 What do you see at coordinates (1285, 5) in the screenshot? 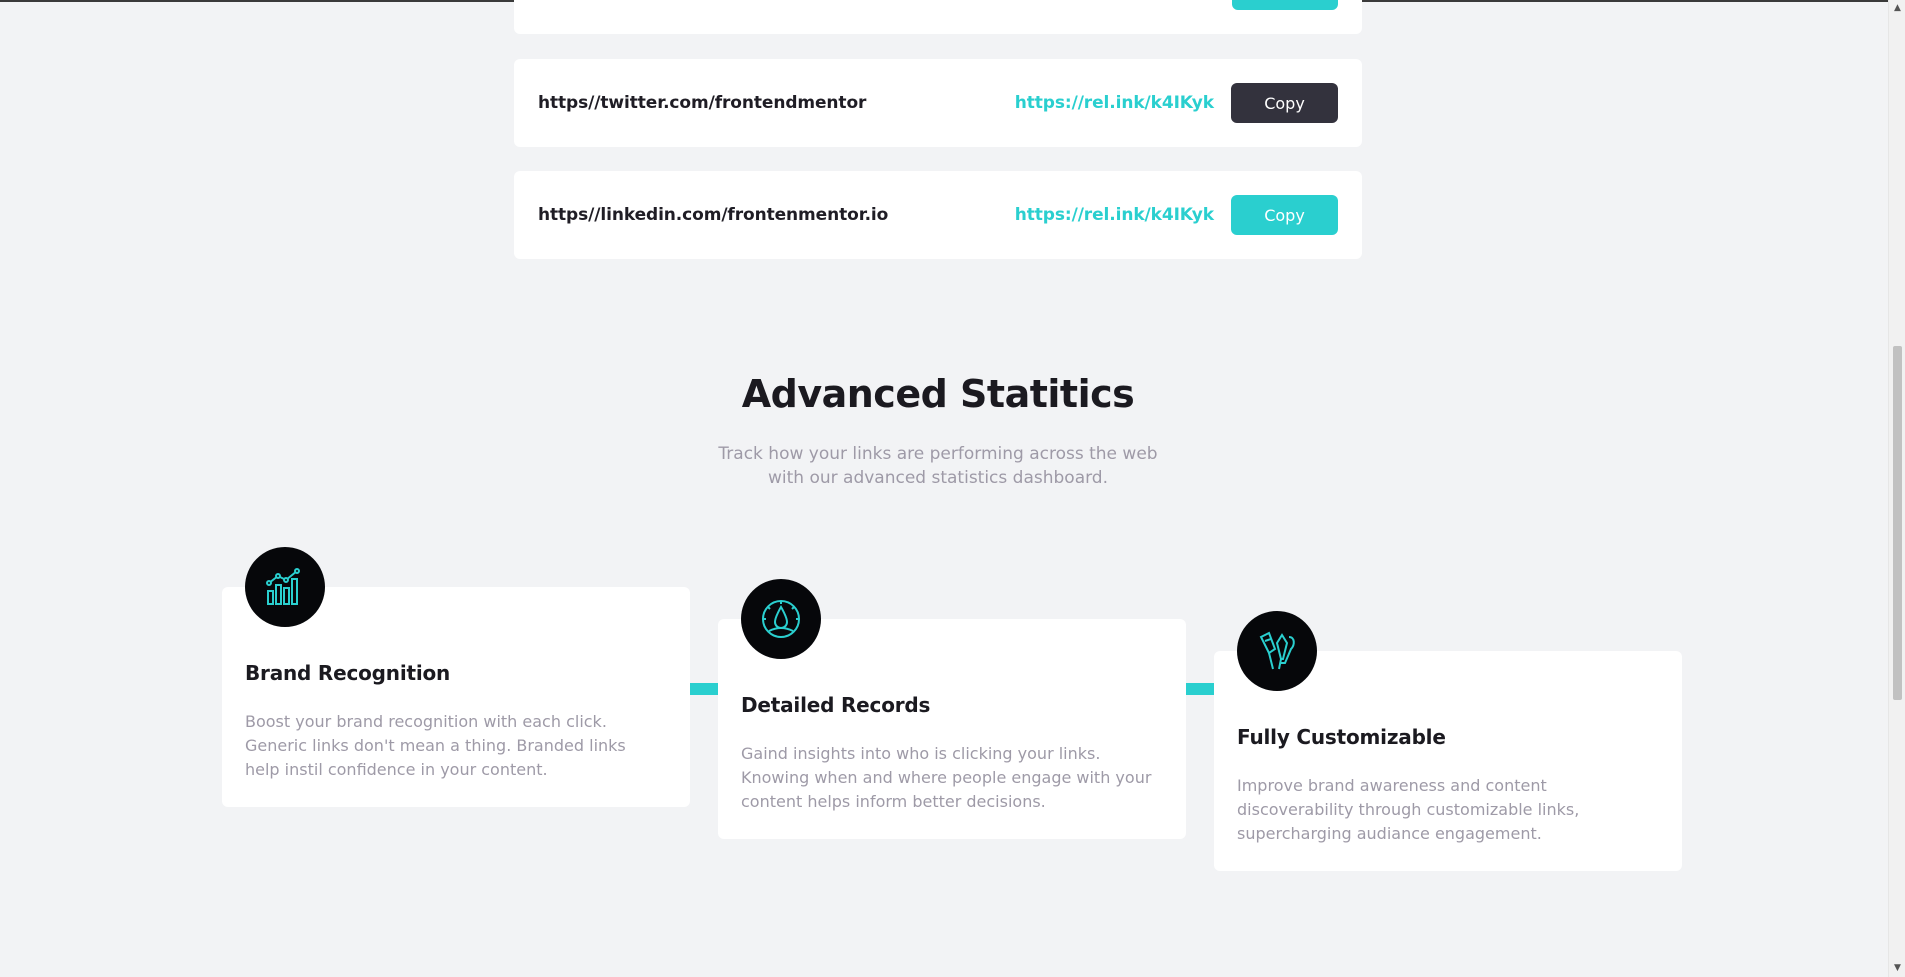
I see `copy-button-partial` at bounding box center [1285, 5].